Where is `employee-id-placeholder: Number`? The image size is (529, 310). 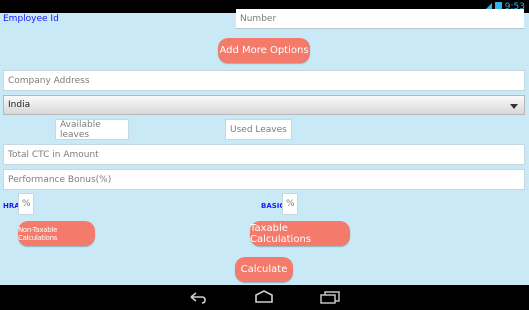 employee-id-placeholder: Number is located at coordinates (258, 18).